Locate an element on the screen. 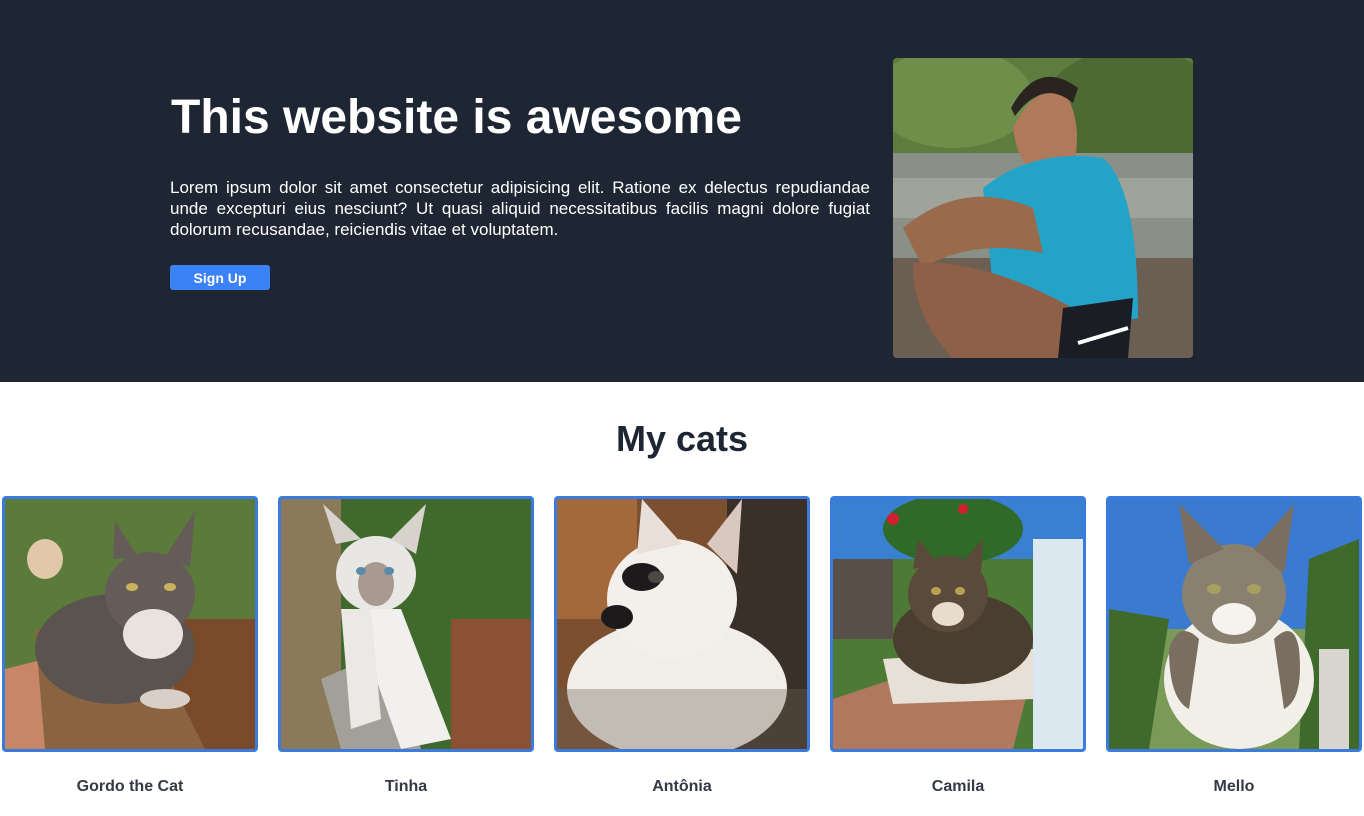 This screenshot has width=1364, height=816. cat-photo-antonia is located at coordinates (682, 624).